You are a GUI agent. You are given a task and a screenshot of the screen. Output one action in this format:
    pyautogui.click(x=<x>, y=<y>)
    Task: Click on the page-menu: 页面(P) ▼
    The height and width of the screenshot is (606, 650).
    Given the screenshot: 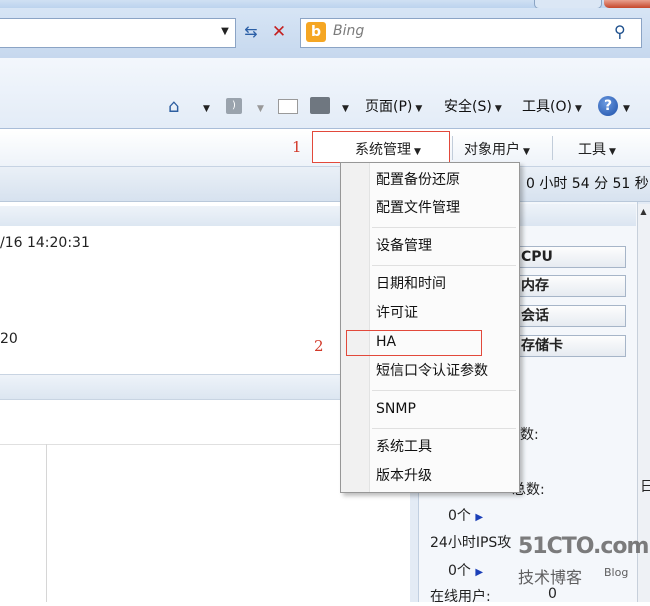 What is the action you would take?
    pyautogui.click(x=393, y=107)
    